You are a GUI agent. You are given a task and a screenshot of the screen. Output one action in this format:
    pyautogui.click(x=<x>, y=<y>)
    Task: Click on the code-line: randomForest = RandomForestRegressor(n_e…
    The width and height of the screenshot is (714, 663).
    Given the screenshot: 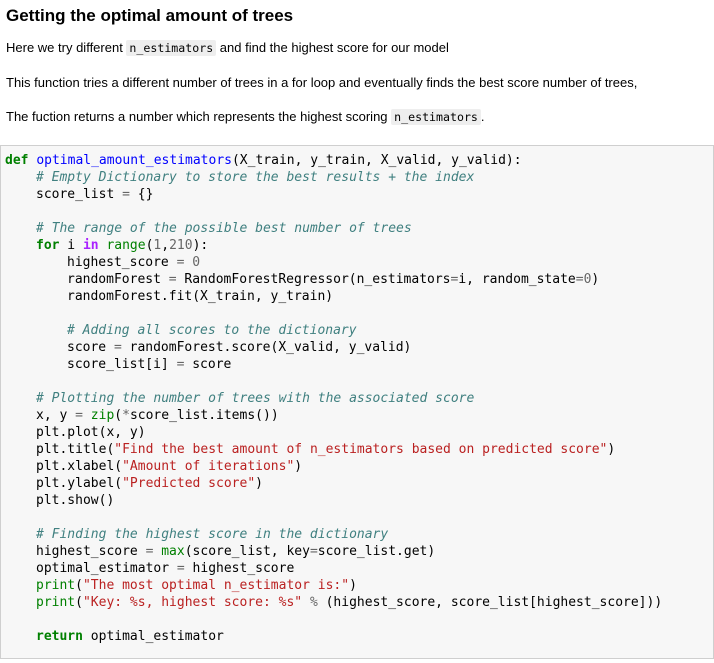 What is the action you would take?
    pyautogui.click(x=333, y=279)
    